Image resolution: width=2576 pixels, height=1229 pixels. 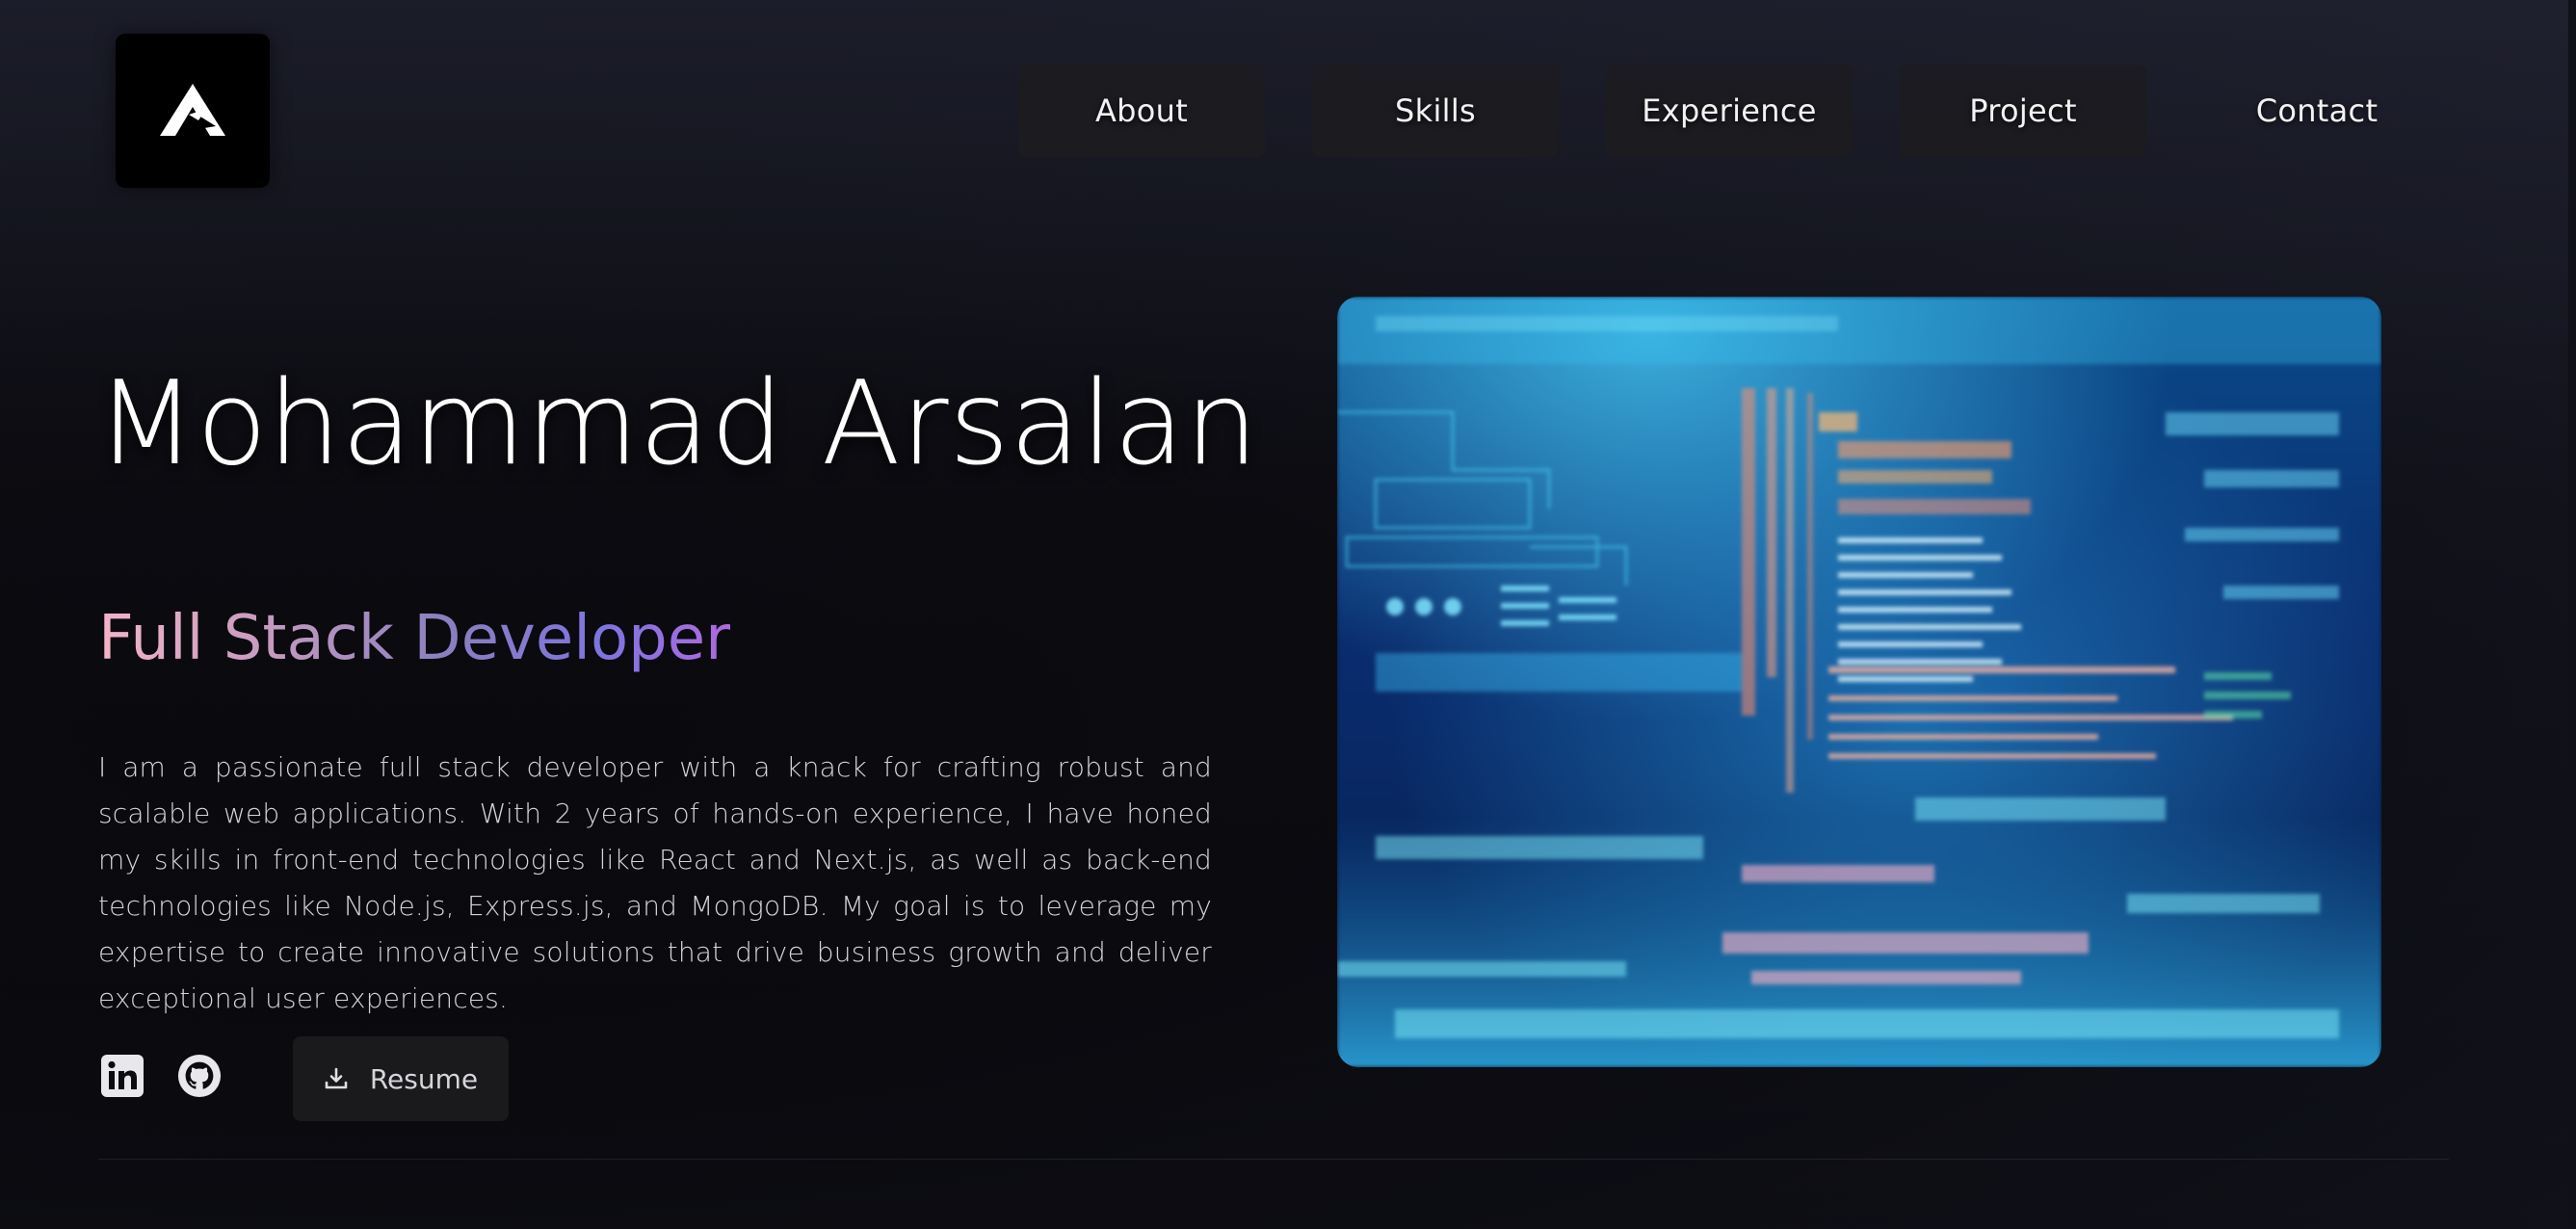 I want to click on logo-icon, so click(x=193, y=110).